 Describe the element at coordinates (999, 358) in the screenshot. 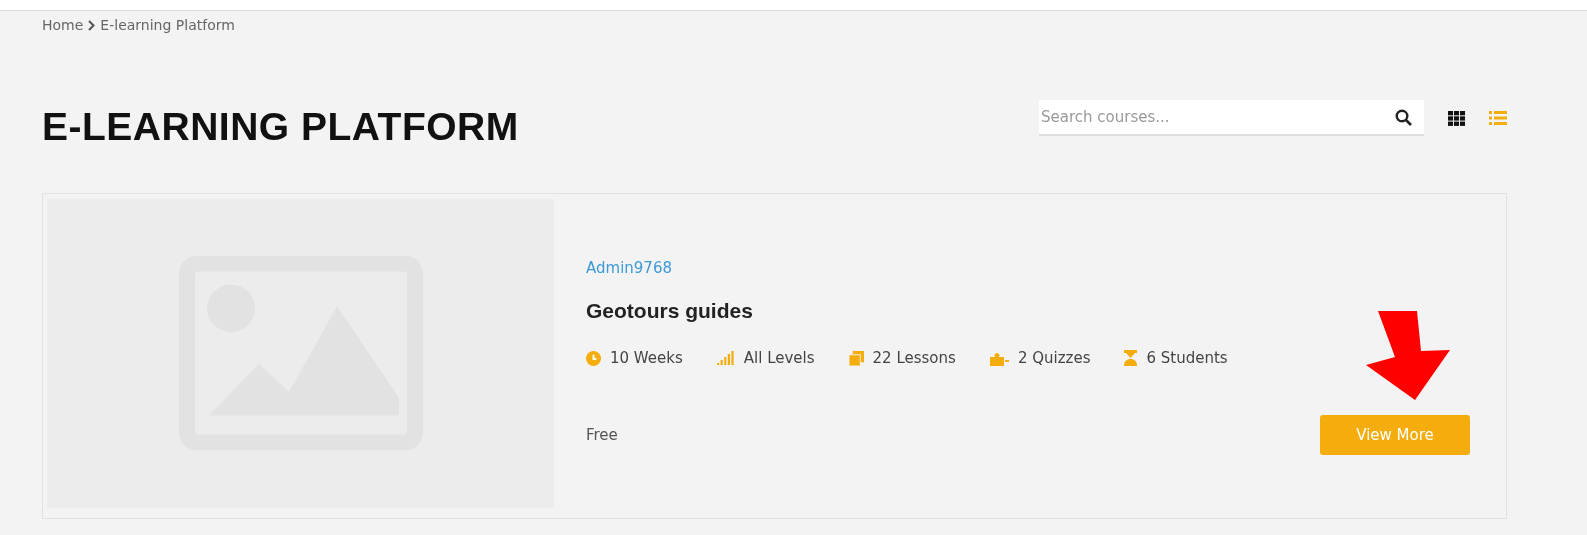

I see `puzzle-icon` at that location.